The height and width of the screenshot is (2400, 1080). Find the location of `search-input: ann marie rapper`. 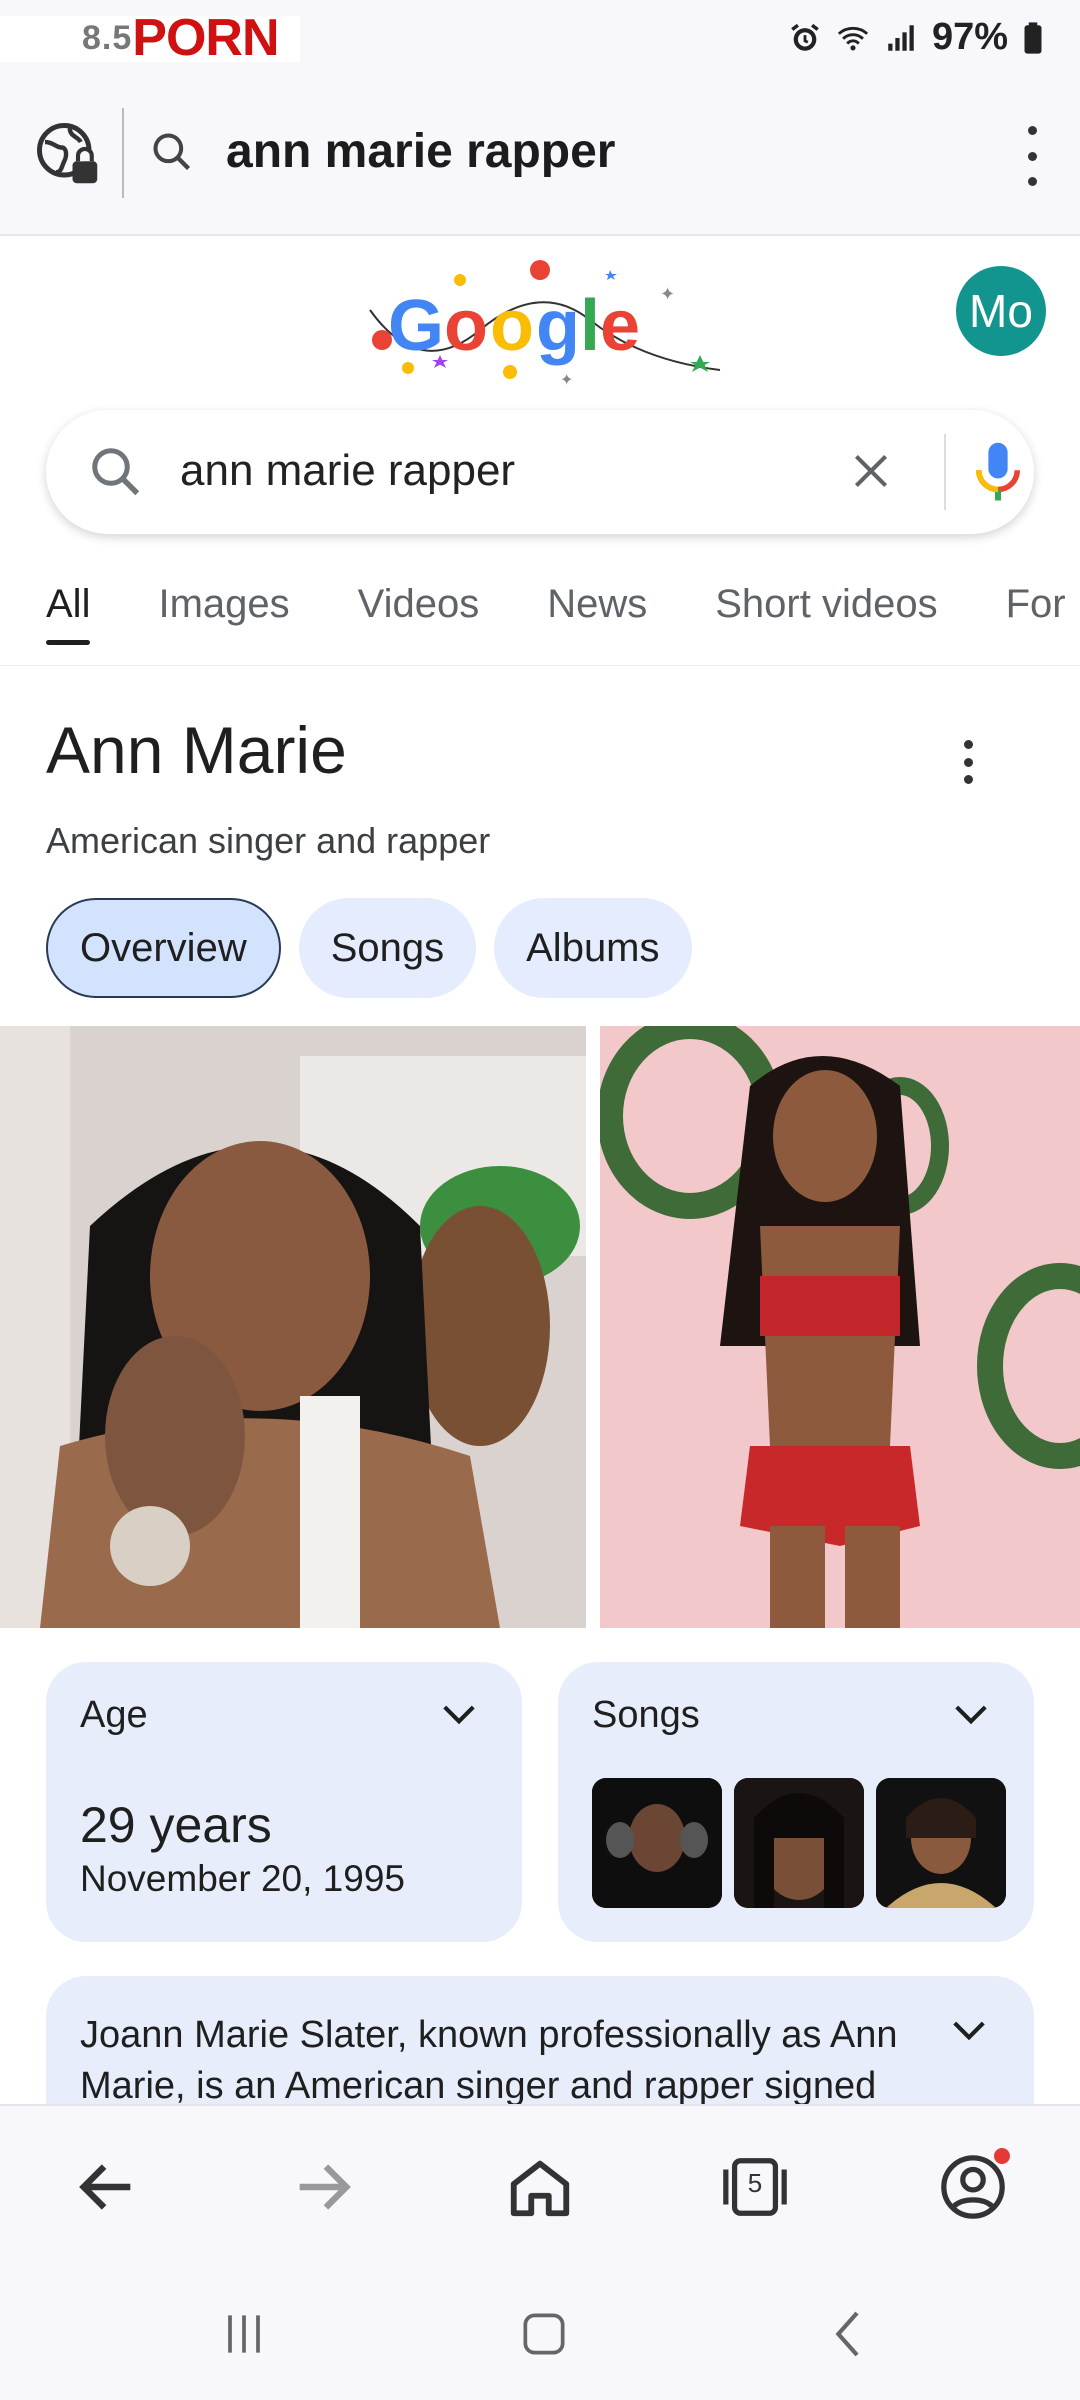

search-input: ann marie rapper is located at coordinates (347, 471).